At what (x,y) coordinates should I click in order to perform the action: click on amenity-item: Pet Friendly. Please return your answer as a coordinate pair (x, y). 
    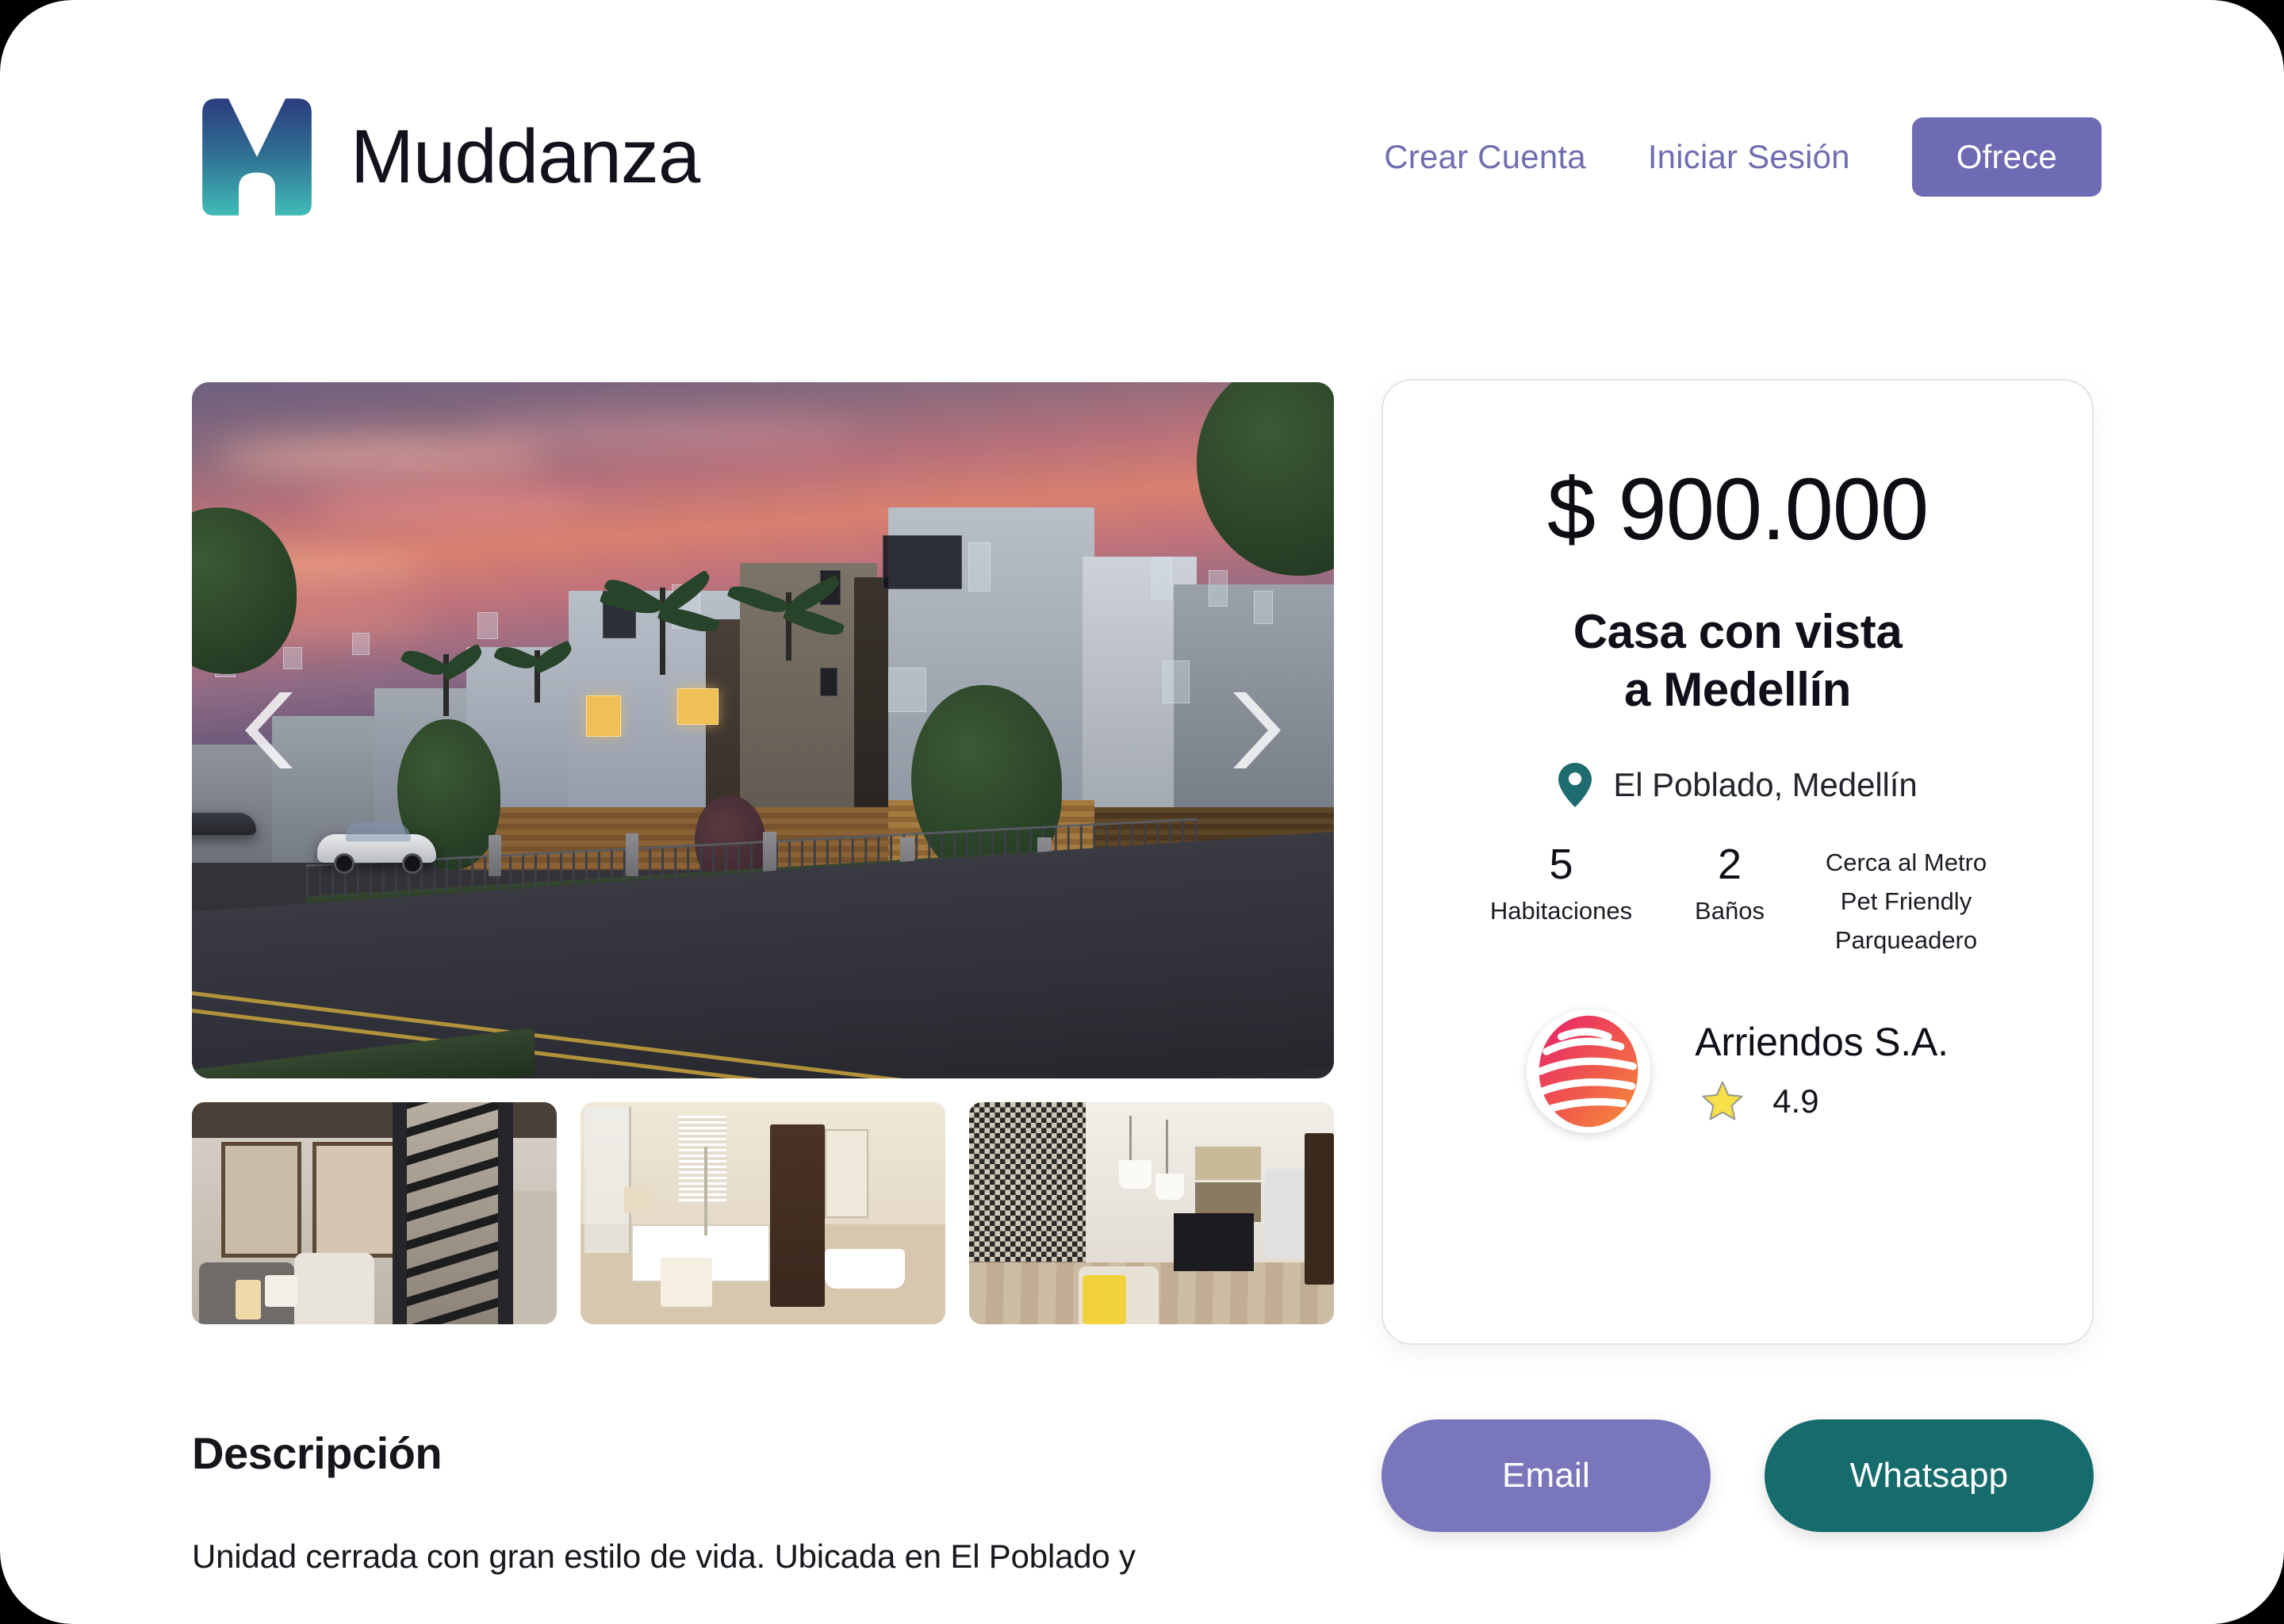
    Looking at the image, I should click on (1906, 901).